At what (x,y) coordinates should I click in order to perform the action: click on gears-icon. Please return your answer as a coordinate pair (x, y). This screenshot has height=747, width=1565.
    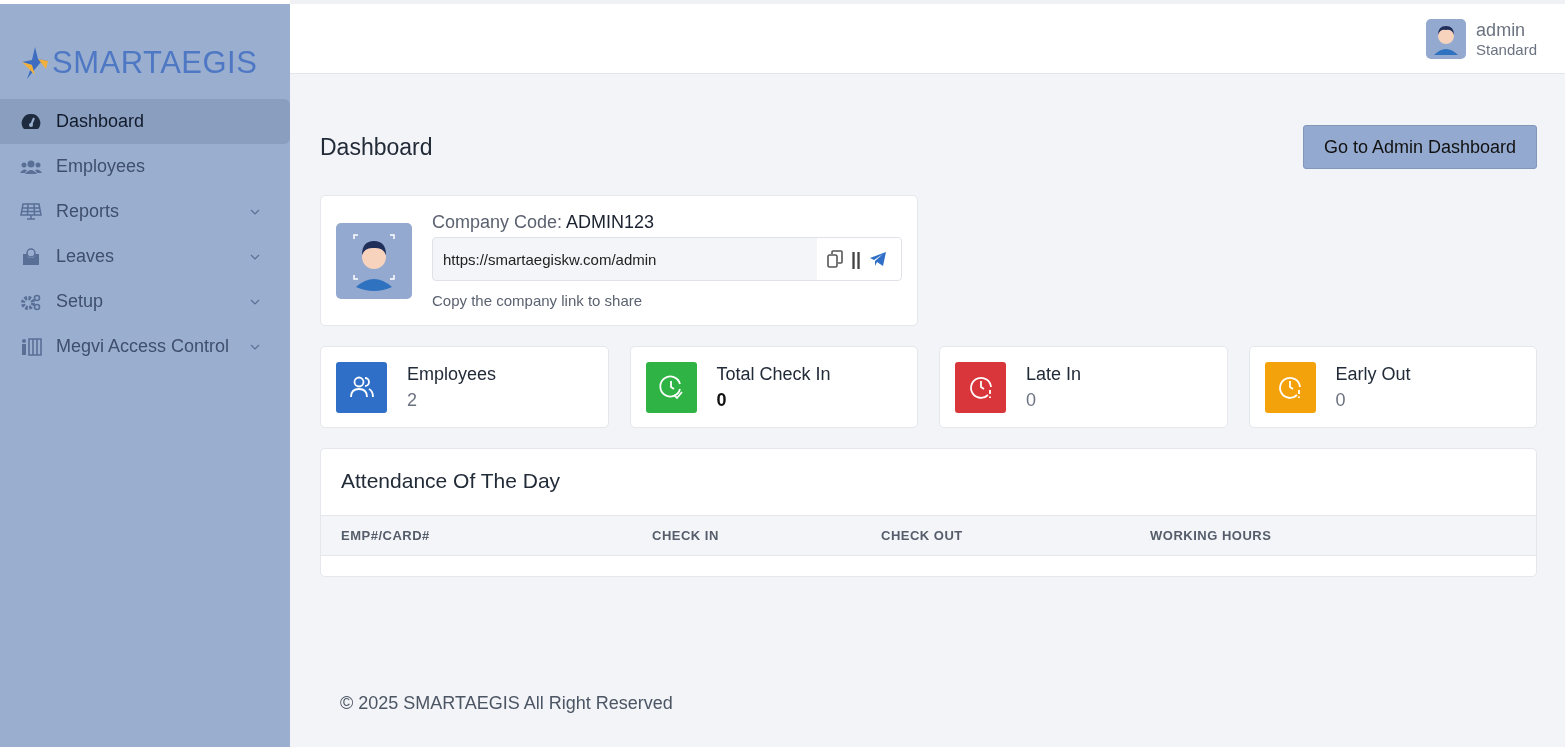
    Looking at the image, I should click on (31, 301).